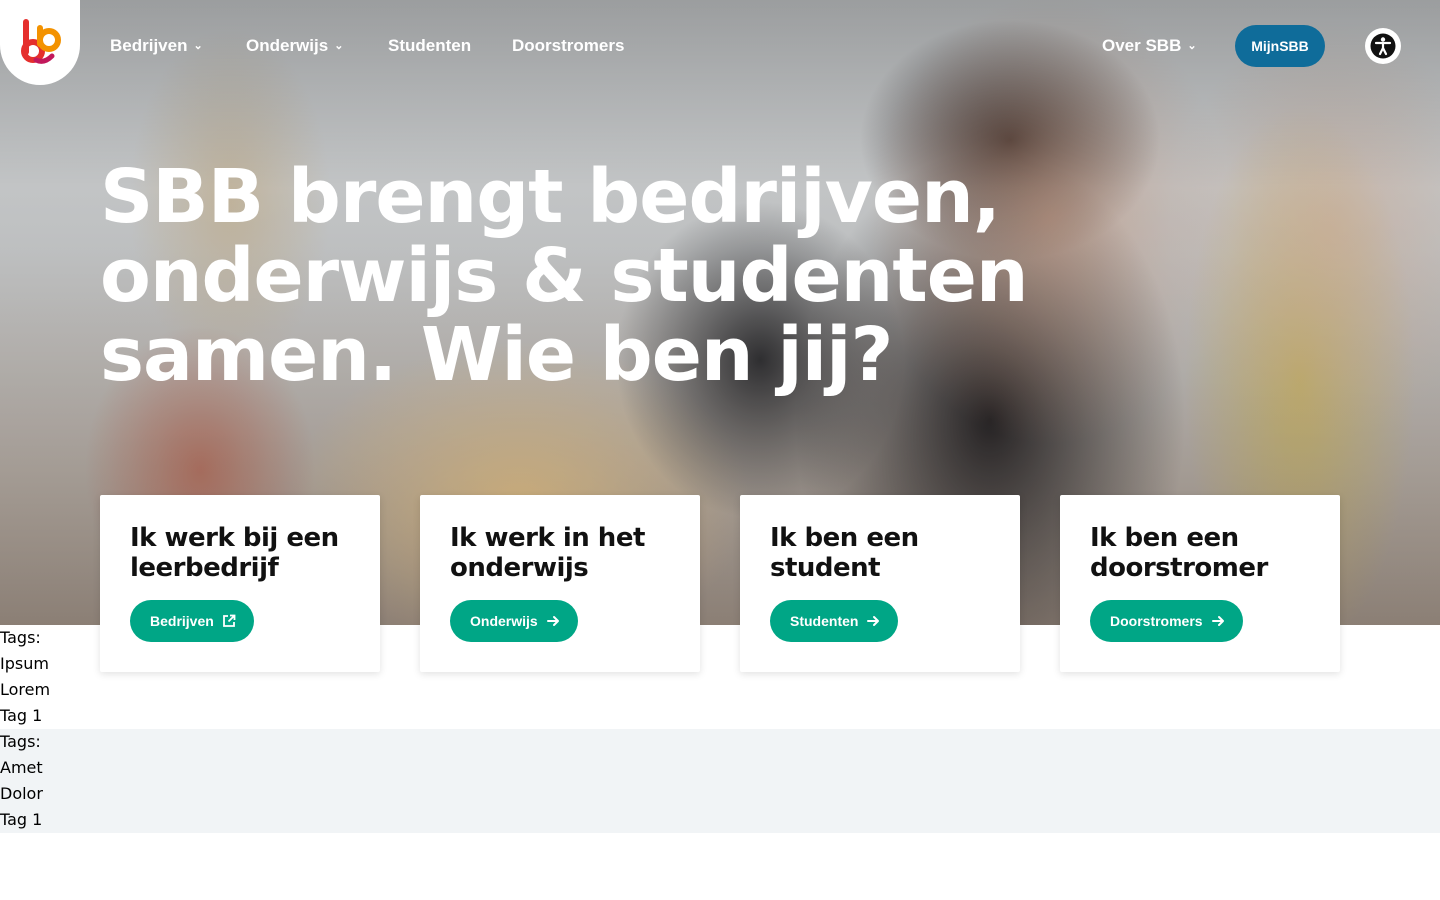 The height and width of the screenshot is (900, 1440). I want to click on accessibility-icon, so click(1383, 46).